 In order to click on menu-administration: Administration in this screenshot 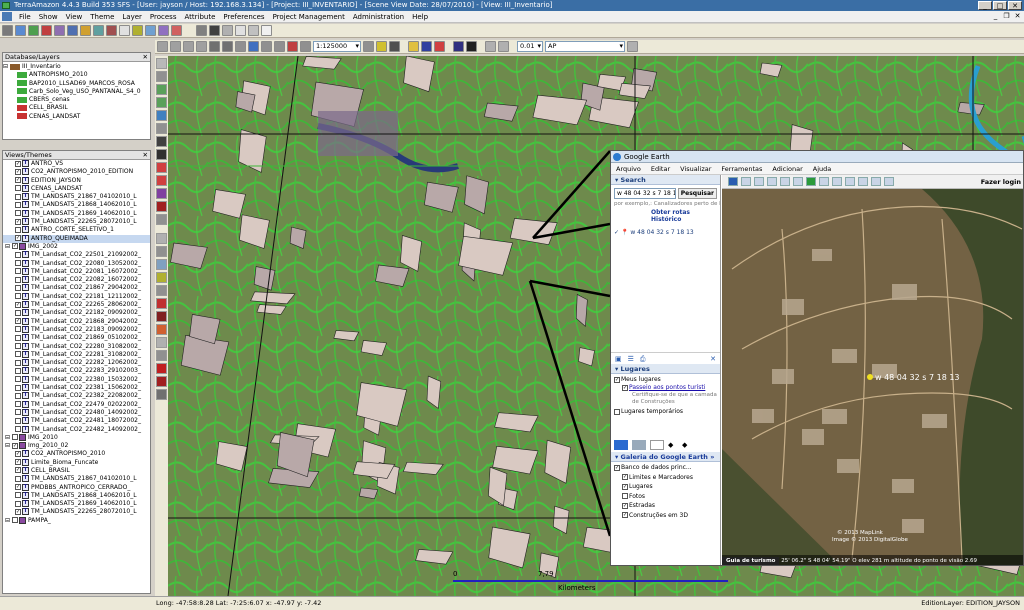, I will do `click(378, 17)`.